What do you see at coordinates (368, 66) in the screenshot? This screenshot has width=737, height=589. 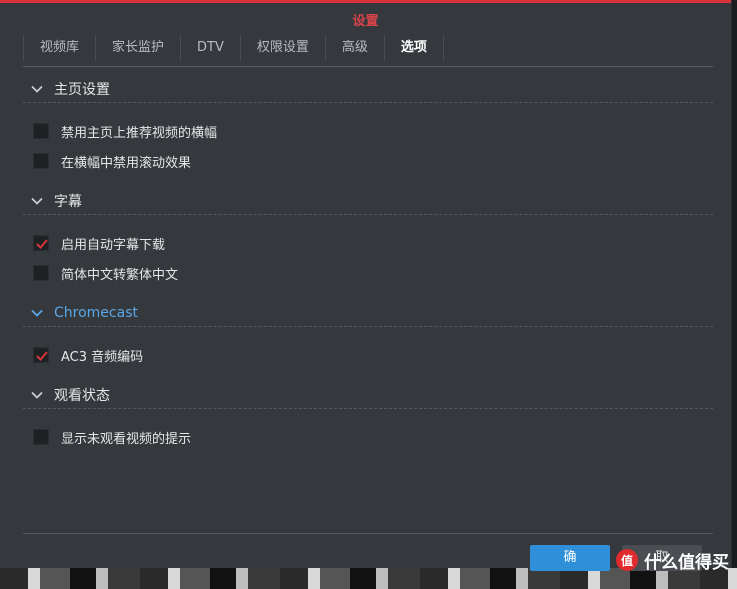 I see `tab-divider` at bounding box center [368, 66].